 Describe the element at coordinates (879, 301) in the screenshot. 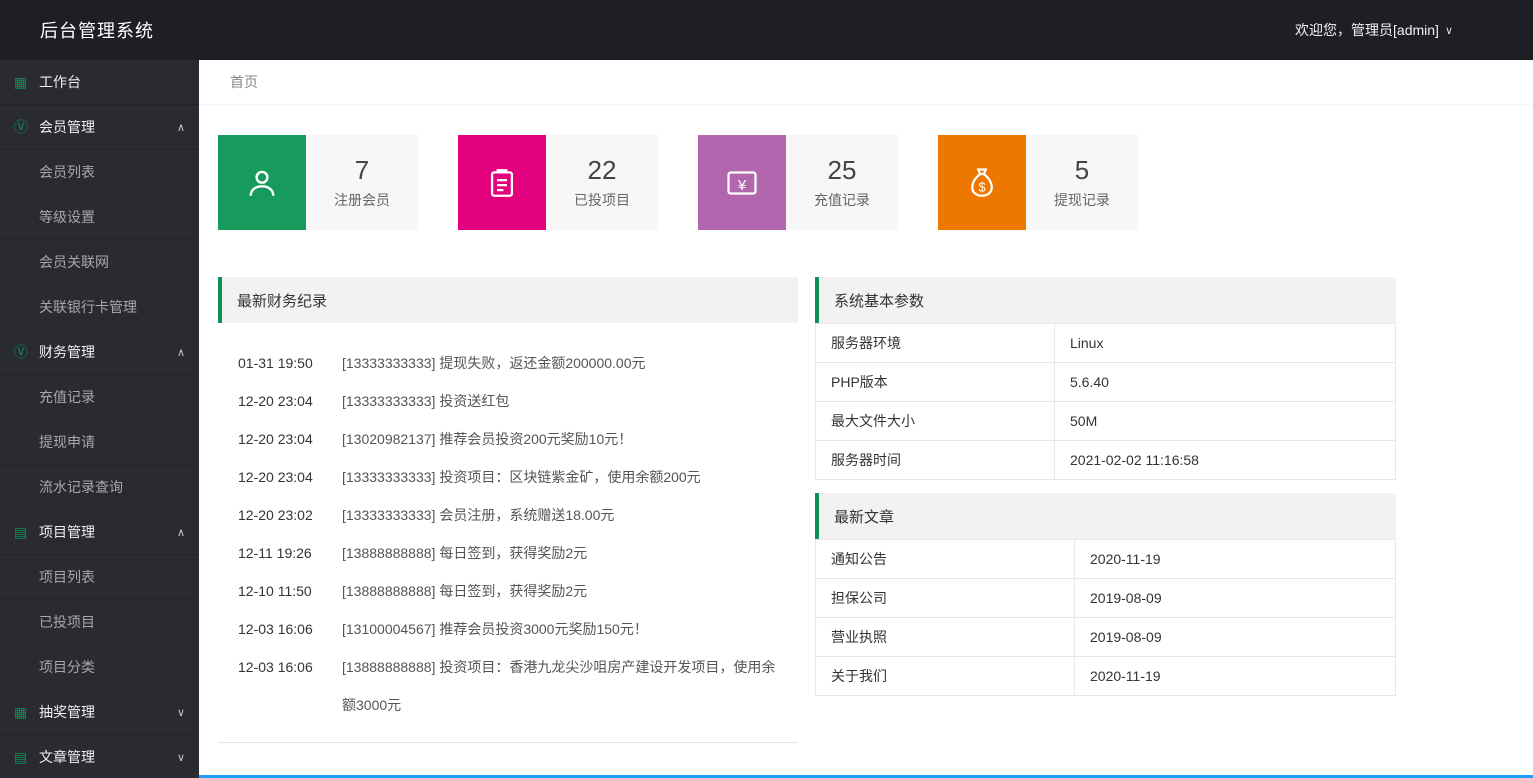

I see `system-panel-title: 系统基本参数` at that location.